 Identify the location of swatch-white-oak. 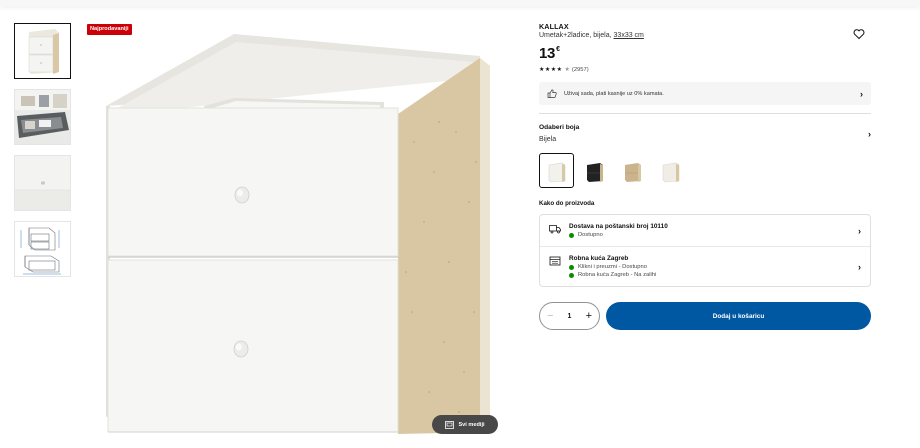
(670, 170).